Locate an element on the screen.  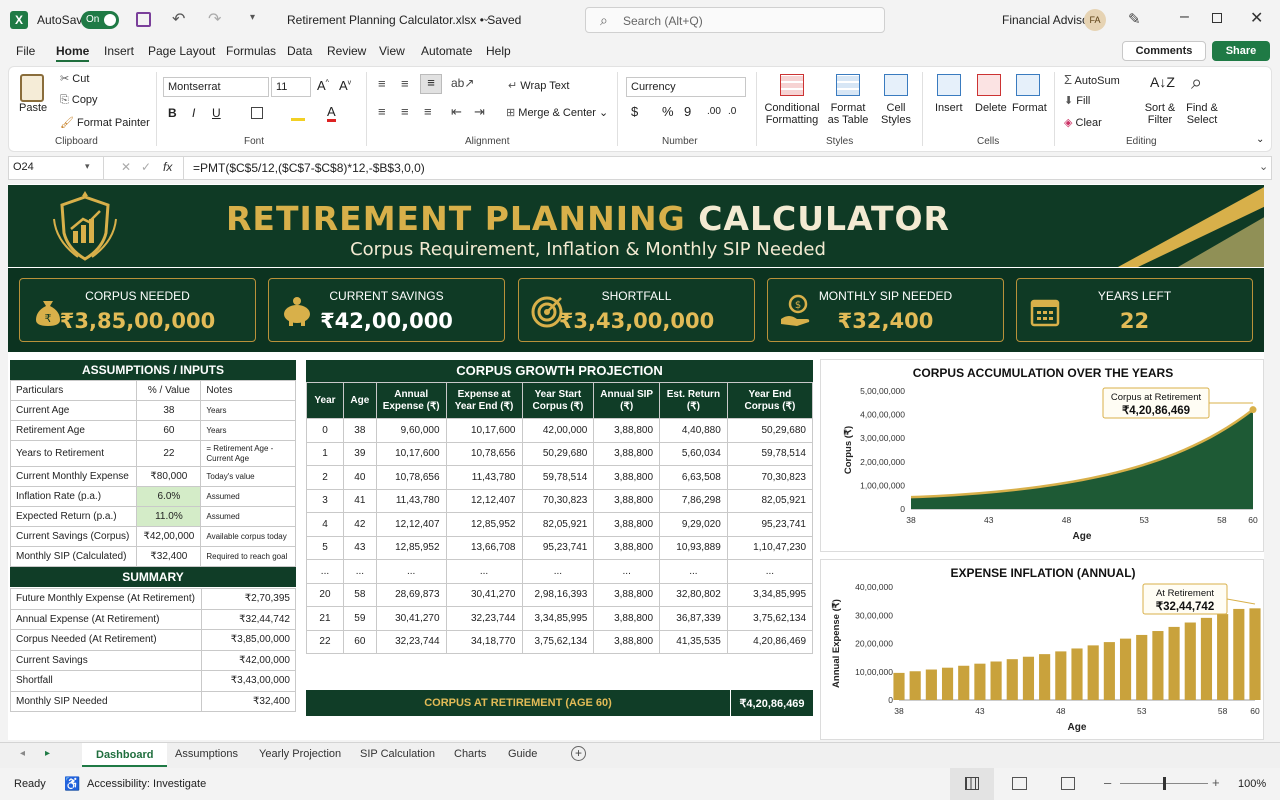
accessibility-icon: ♿ is located at coordinates (72, 784).